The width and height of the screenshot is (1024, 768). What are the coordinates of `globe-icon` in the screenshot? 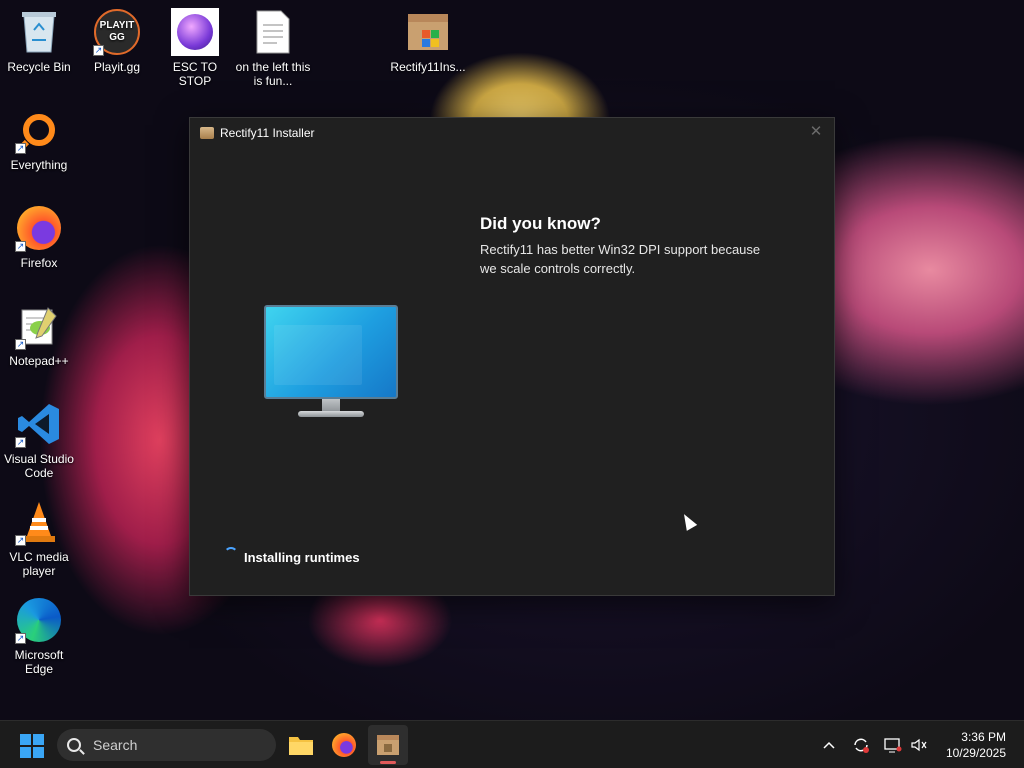 It's located at (195, 32).